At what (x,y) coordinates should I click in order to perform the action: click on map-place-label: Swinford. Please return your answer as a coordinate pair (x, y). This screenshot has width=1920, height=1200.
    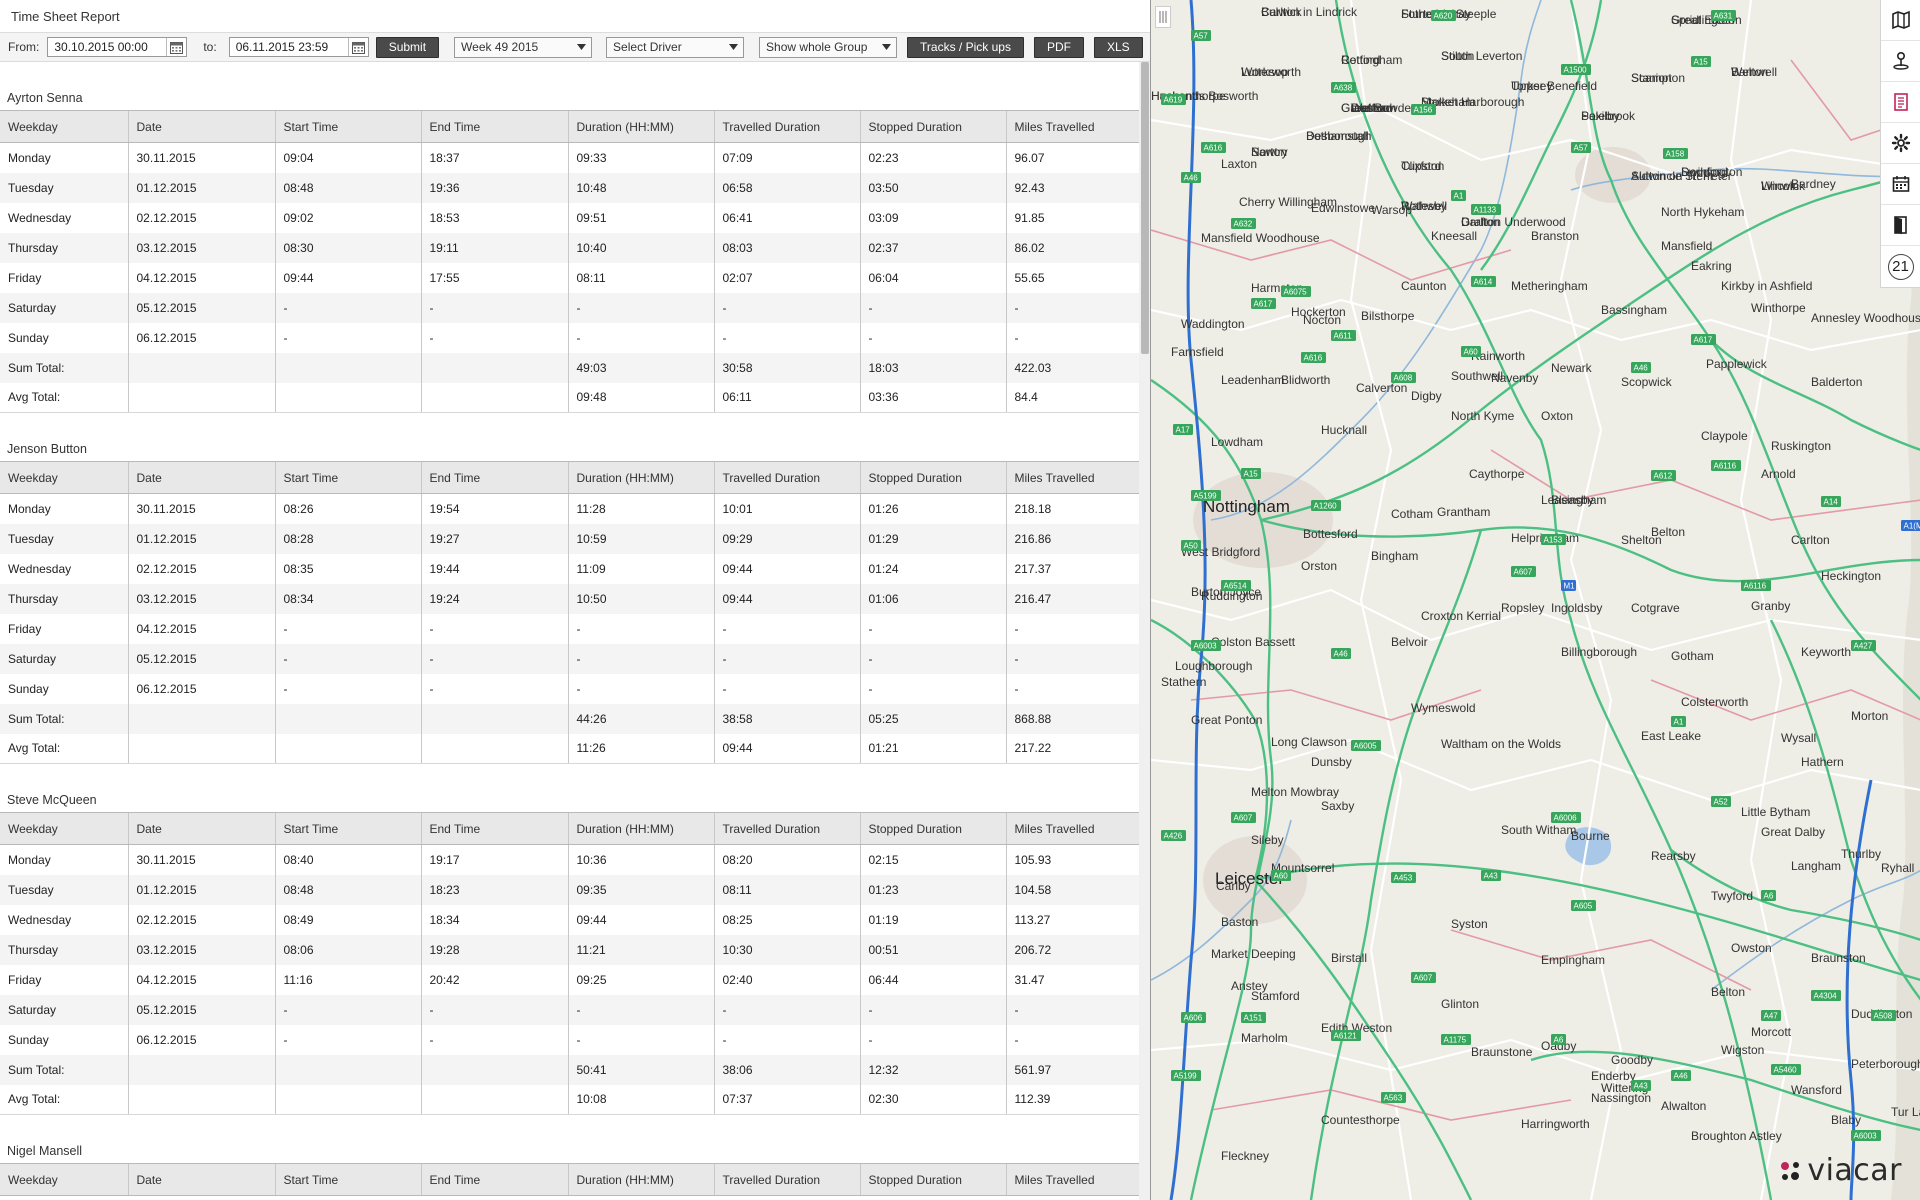
    Looking at the image, I should click on (1704, 172).